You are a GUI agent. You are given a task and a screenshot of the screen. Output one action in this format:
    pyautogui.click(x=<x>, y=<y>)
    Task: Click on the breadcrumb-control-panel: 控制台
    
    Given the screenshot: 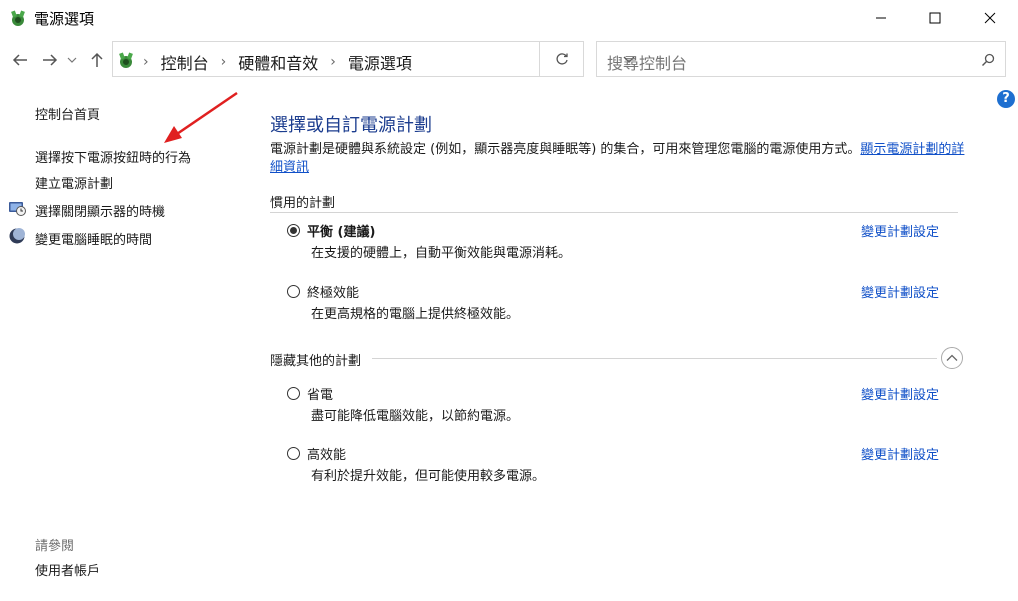 What is the action you would take?
    pyautogui.click(x=185, y=62)
    